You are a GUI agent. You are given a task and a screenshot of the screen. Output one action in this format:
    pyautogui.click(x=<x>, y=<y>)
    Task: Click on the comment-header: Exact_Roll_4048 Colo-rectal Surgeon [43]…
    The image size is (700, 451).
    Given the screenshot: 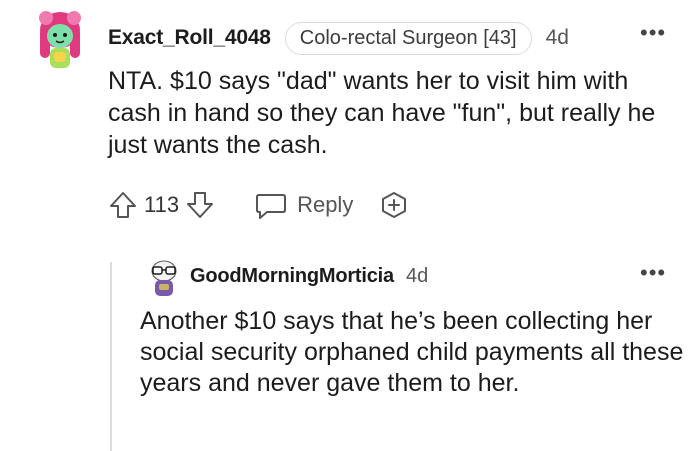 What is the action you would take?
    pyautogui.click(x=338, y=38)
    